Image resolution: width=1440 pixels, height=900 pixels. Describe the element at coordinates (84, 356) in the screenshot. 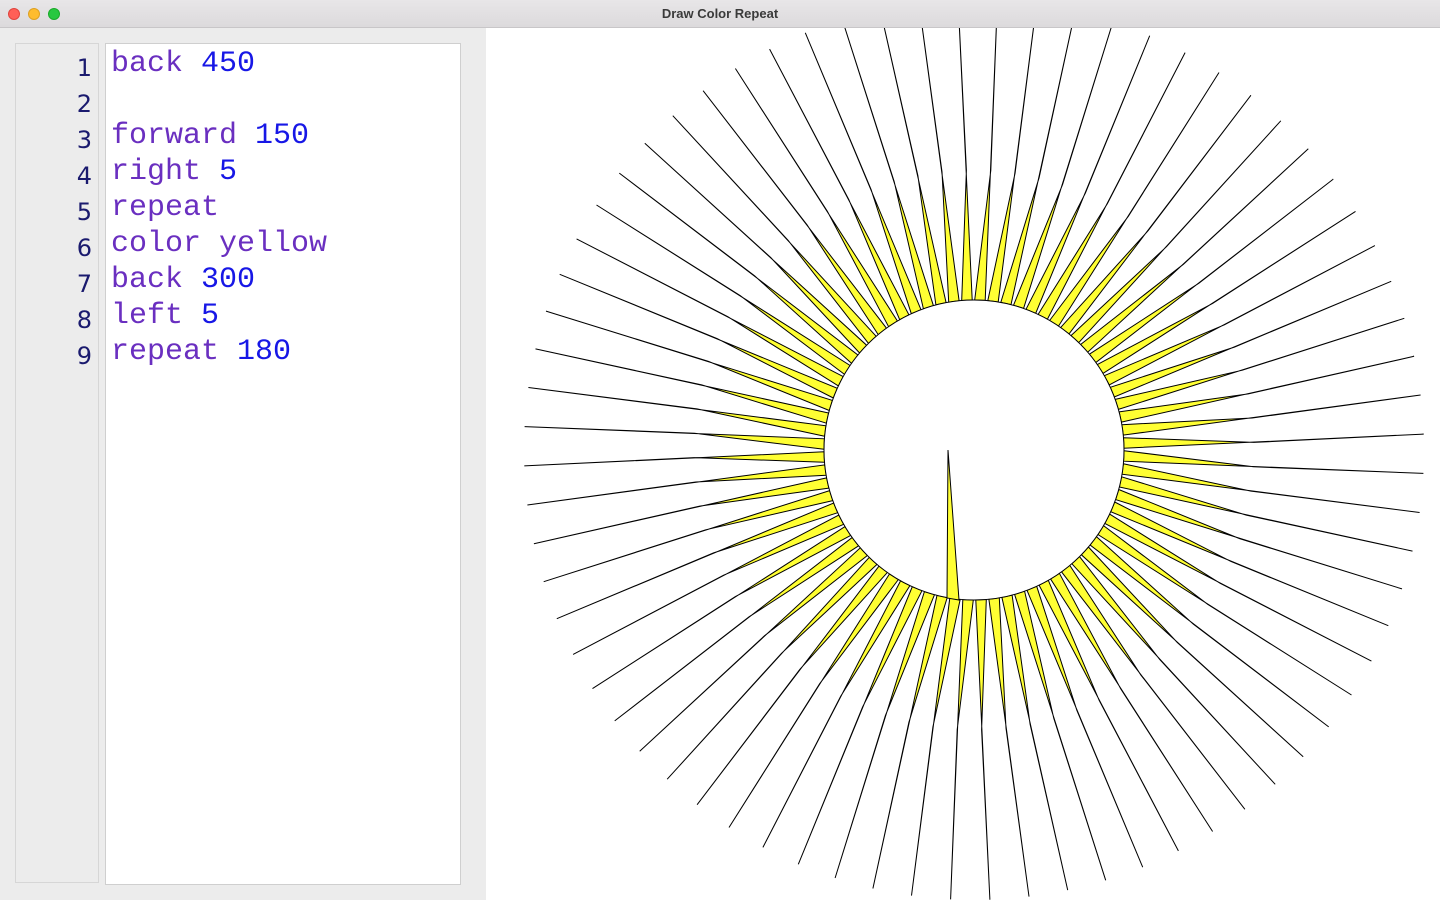

I see `line-number: 9` at that location.